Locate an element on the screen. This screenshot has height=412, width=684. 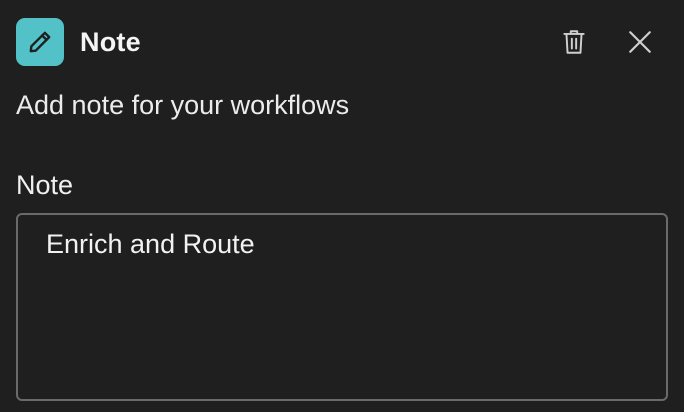
panel-title: Note is located at coordinates (110, 41).